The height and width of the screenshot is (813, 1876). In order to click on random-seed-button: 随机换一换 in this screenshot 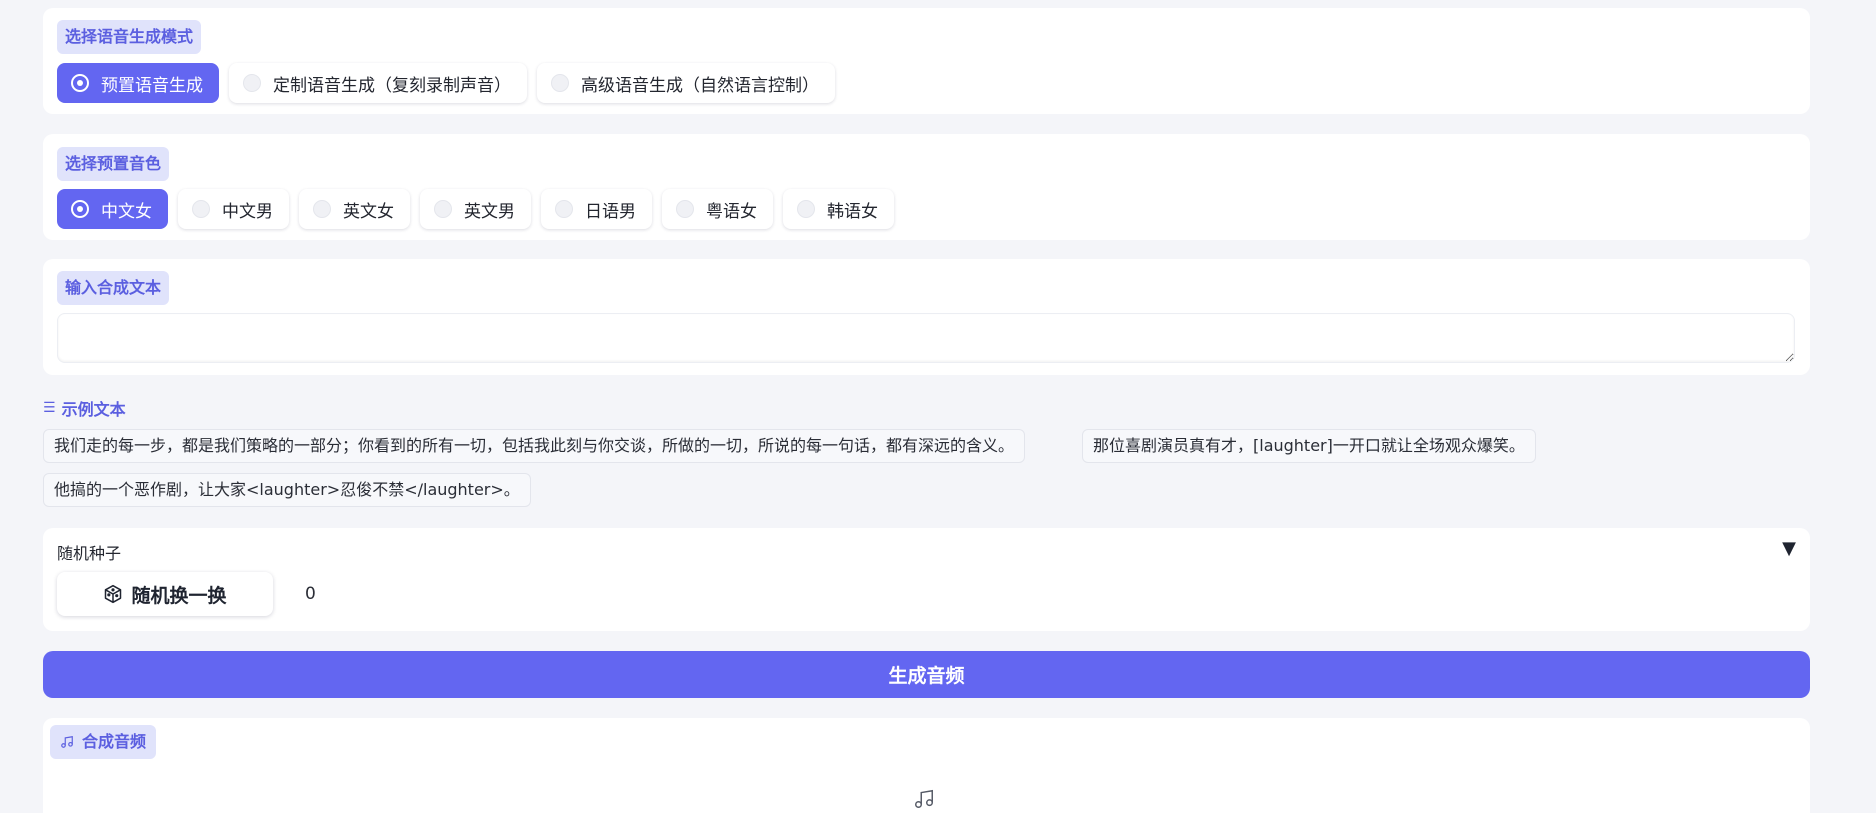, I will do `click(165, 594)`.